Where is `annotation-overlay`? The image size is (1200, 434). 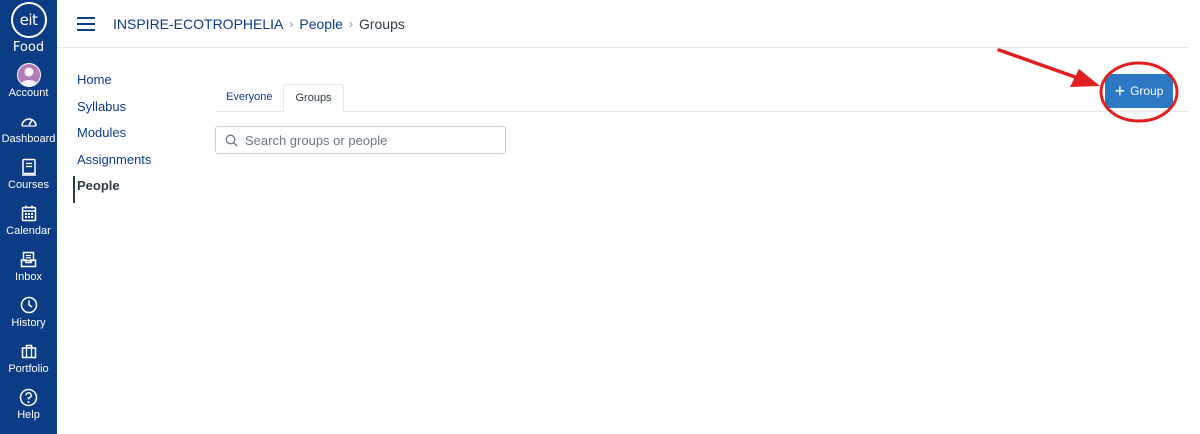 annotation-overlay is located at coordinates (1088, 85).